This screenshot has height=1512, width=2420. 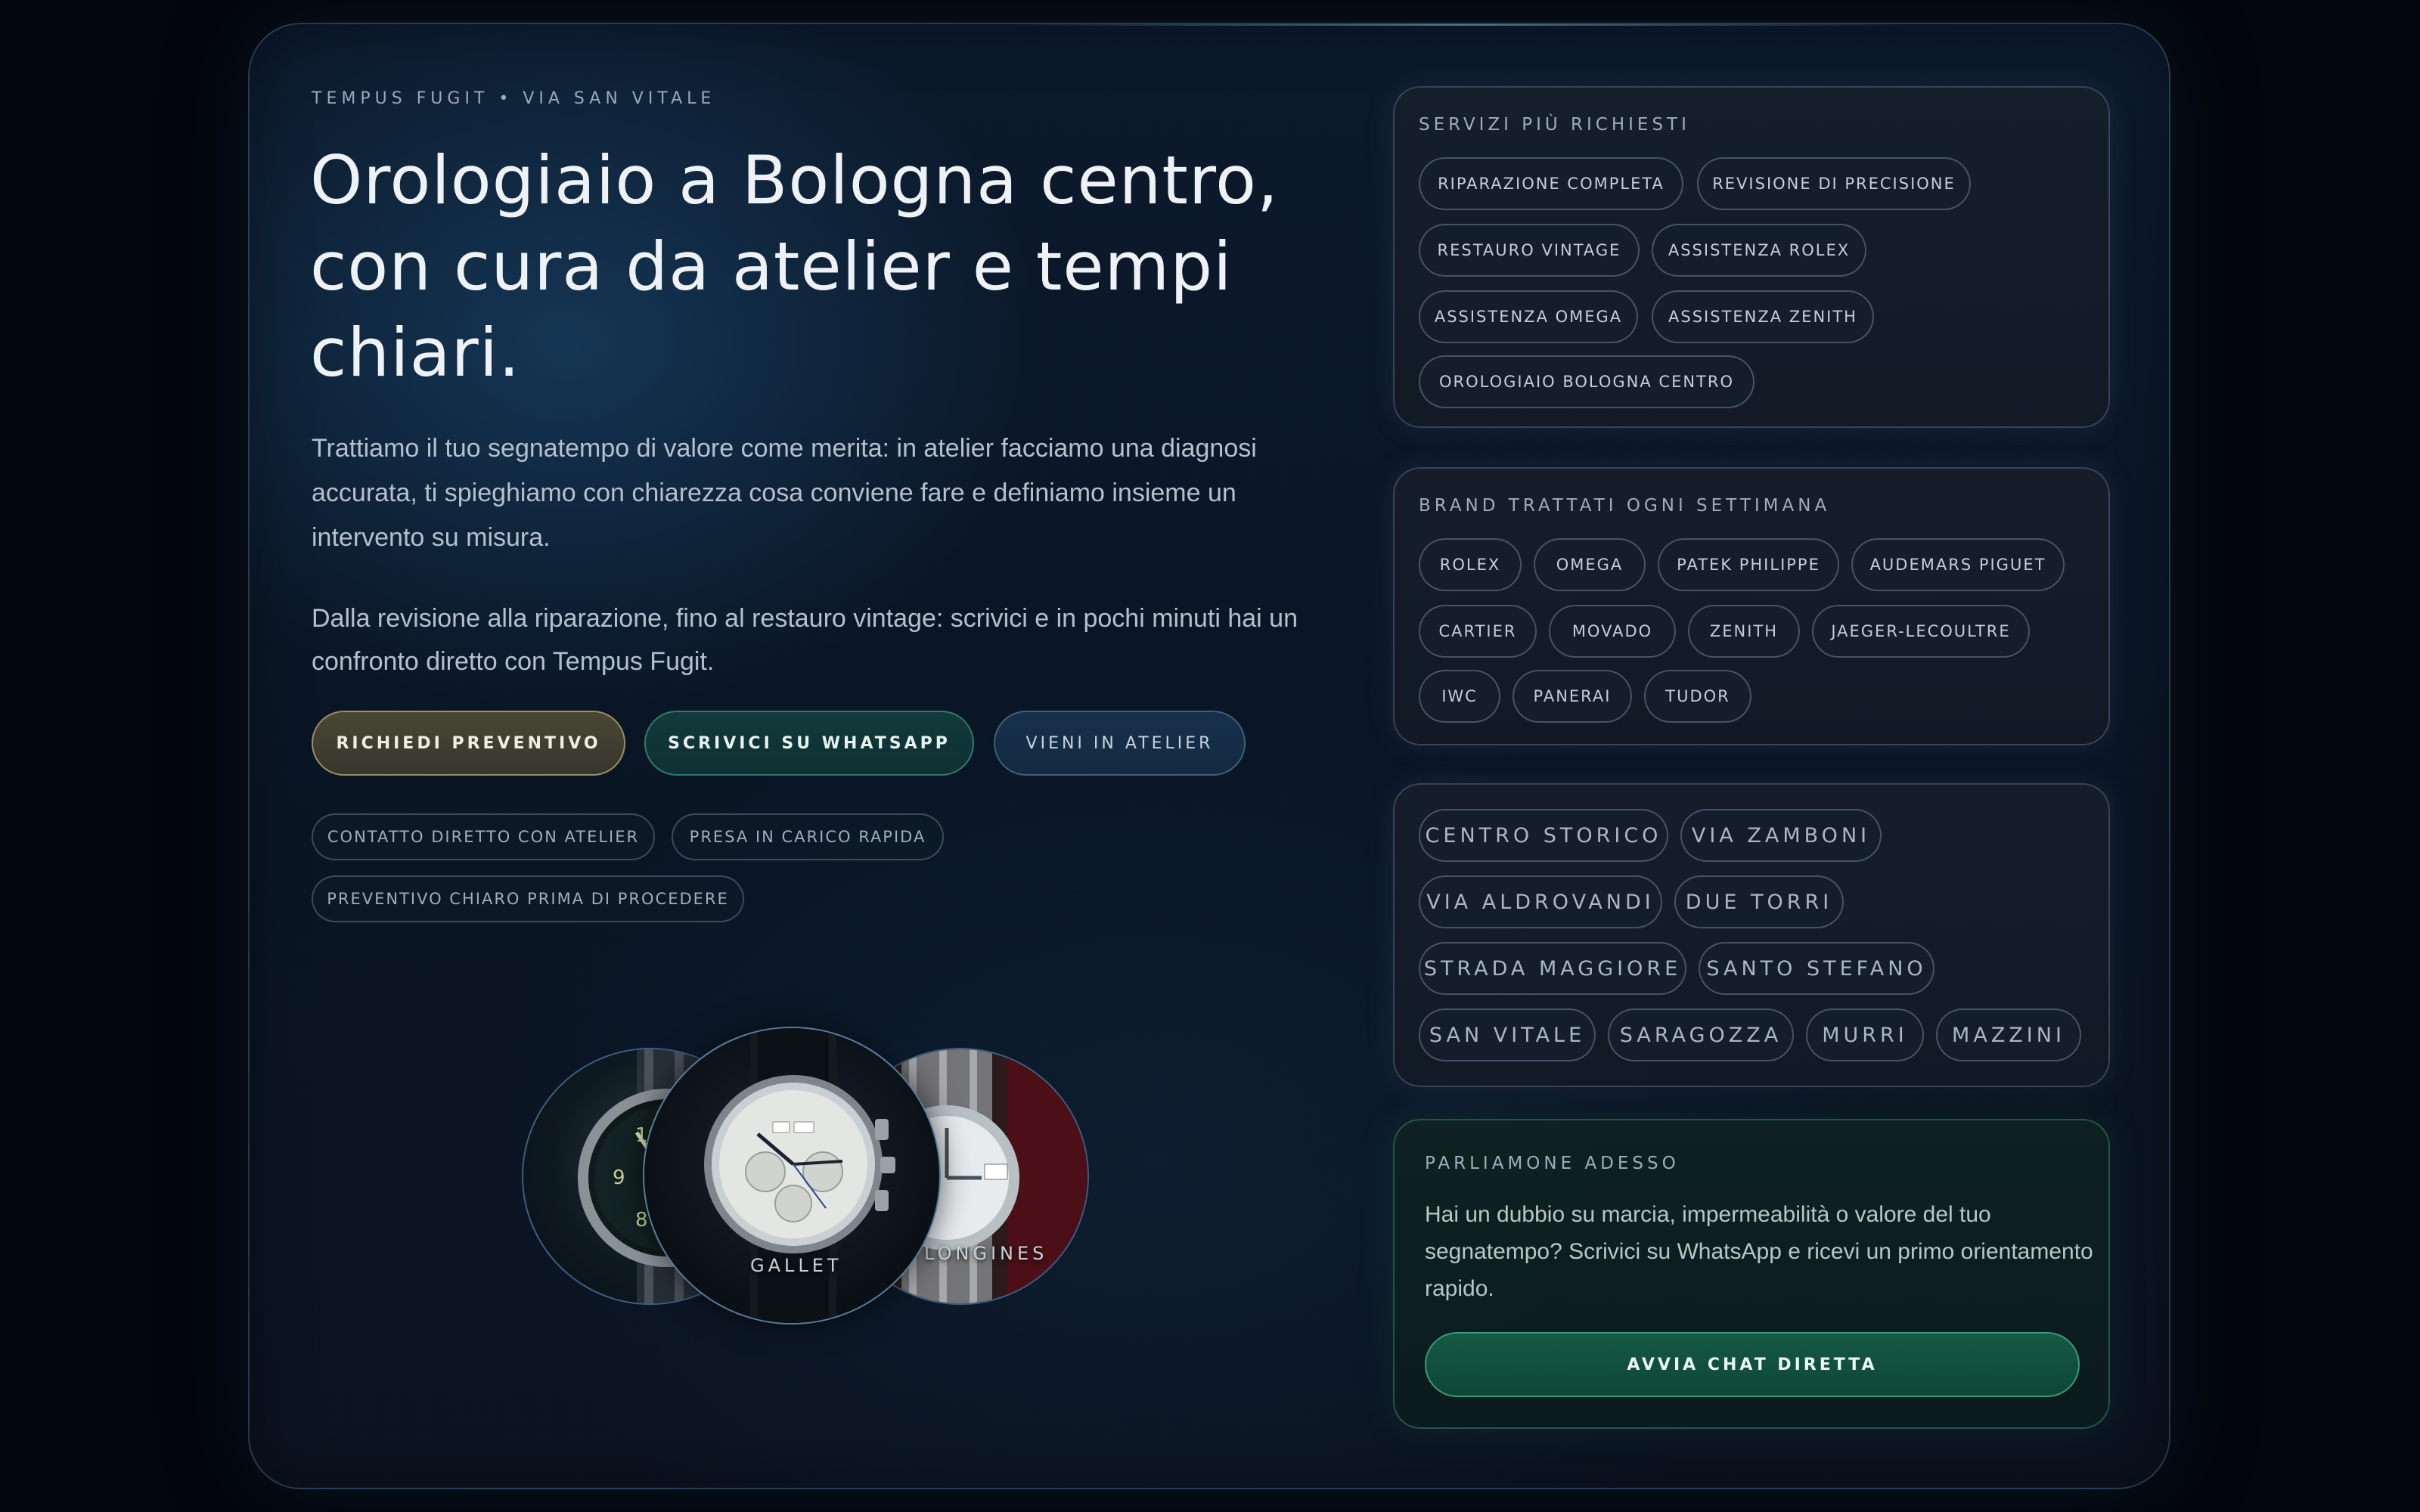 I want to click on brand-chip: ROLEX, so click(x=1470, y=564).